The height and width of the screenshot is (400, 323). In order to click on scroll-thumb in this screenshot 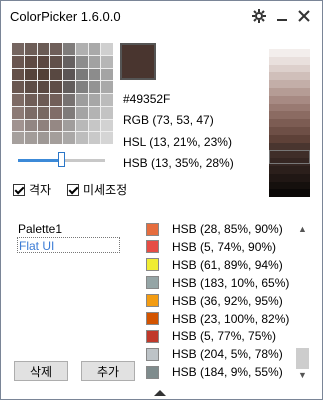, I will do `click(302, 358)`.